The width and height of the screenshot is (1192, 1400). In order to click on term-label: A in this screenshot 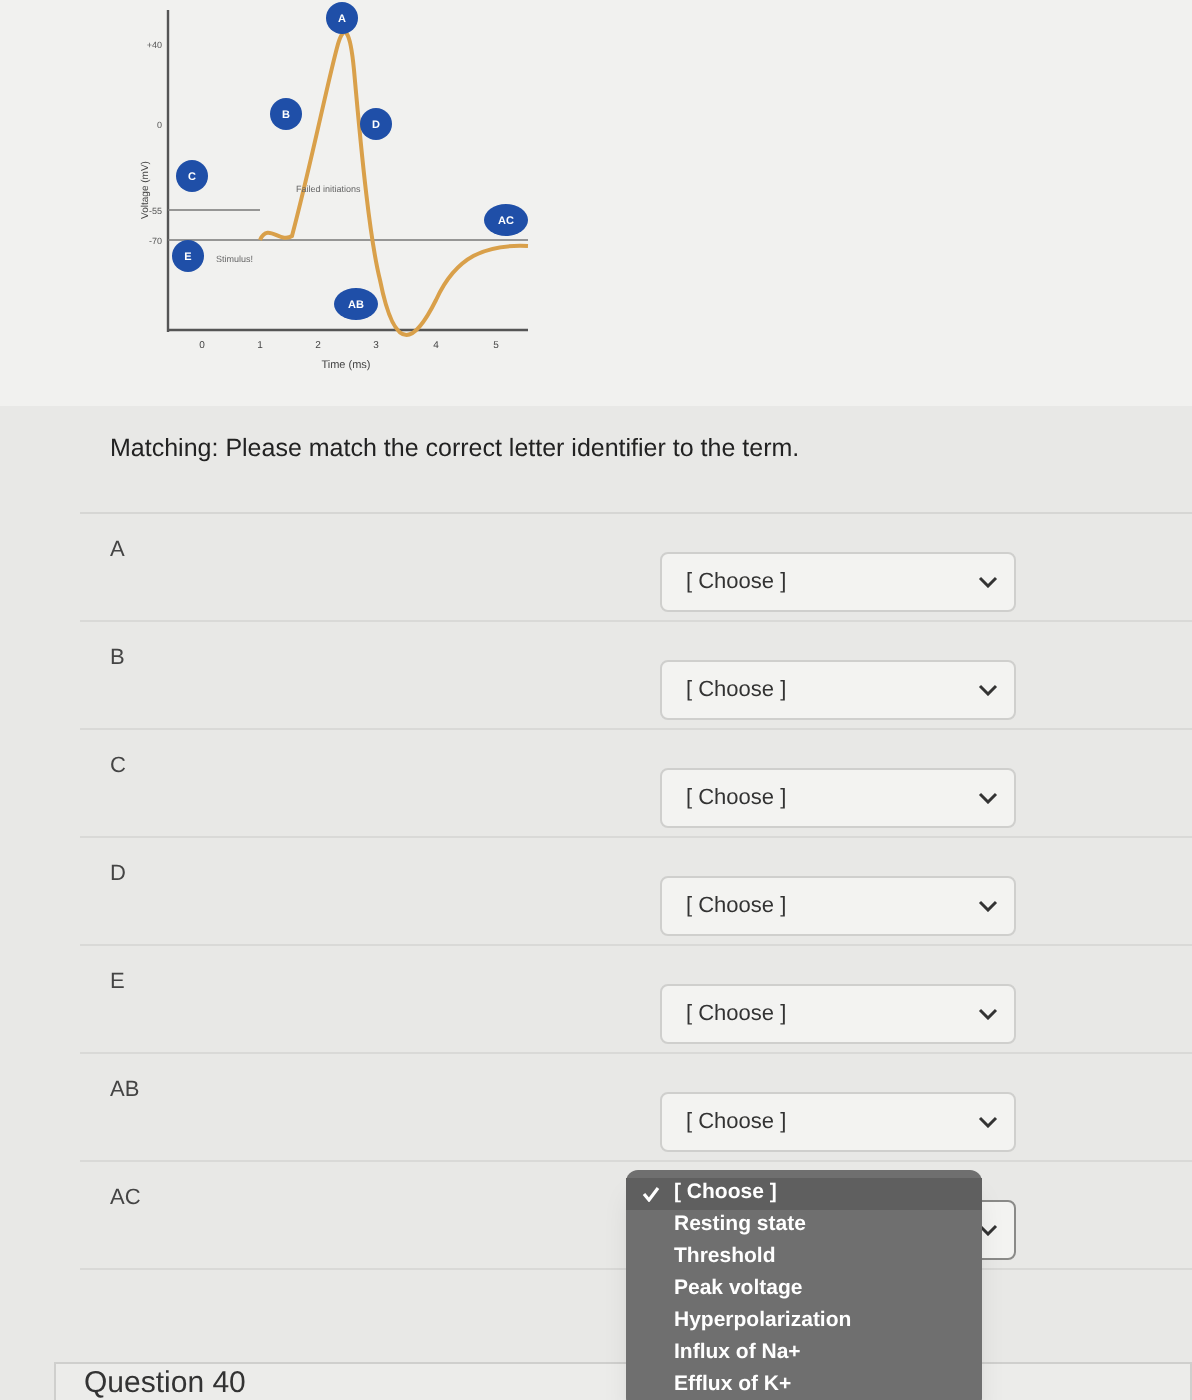, I will do `click(117, 550)`.